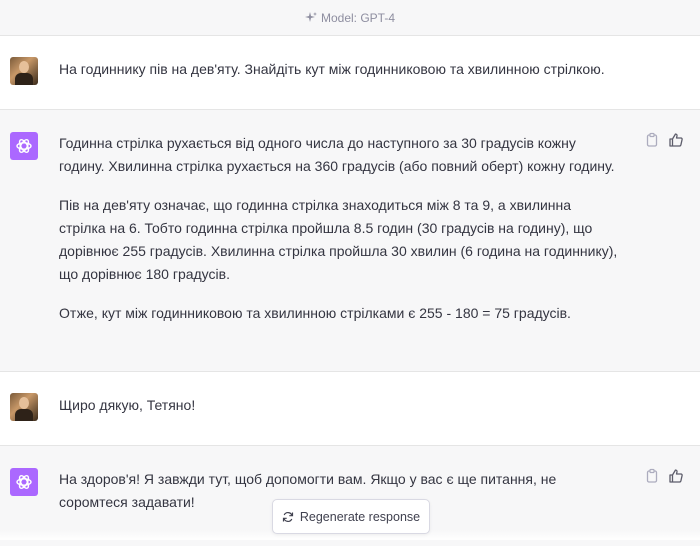  Describe the element at coordinates (350, 409) in the screenshot. I see `user-message: Щиро дякую, Тетяно!` at that location.